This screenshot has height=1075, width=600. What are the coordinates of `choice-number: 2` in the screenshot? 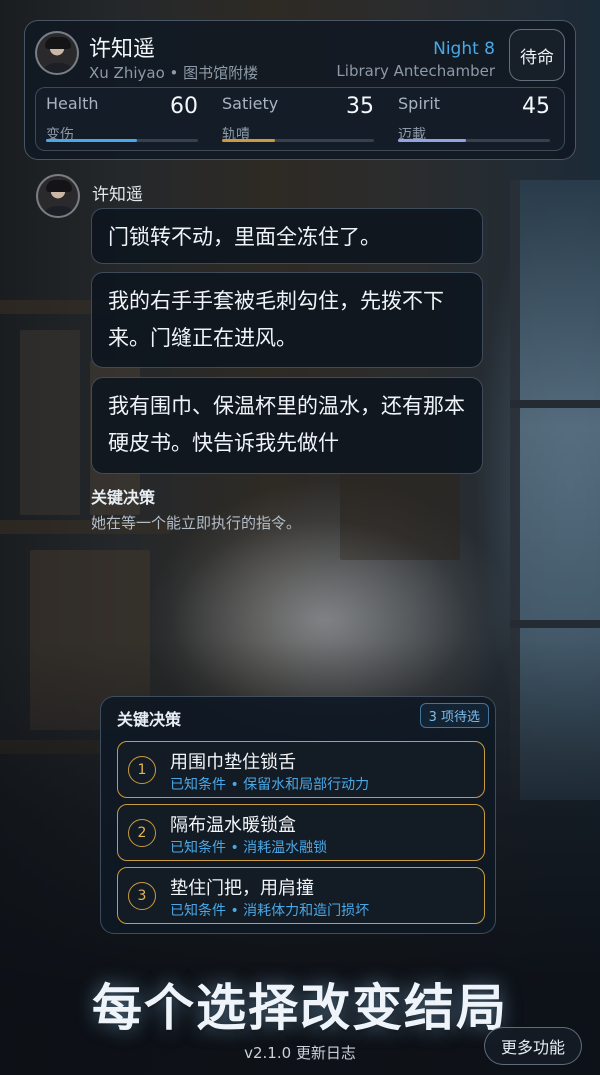 It's located at (142, 833).